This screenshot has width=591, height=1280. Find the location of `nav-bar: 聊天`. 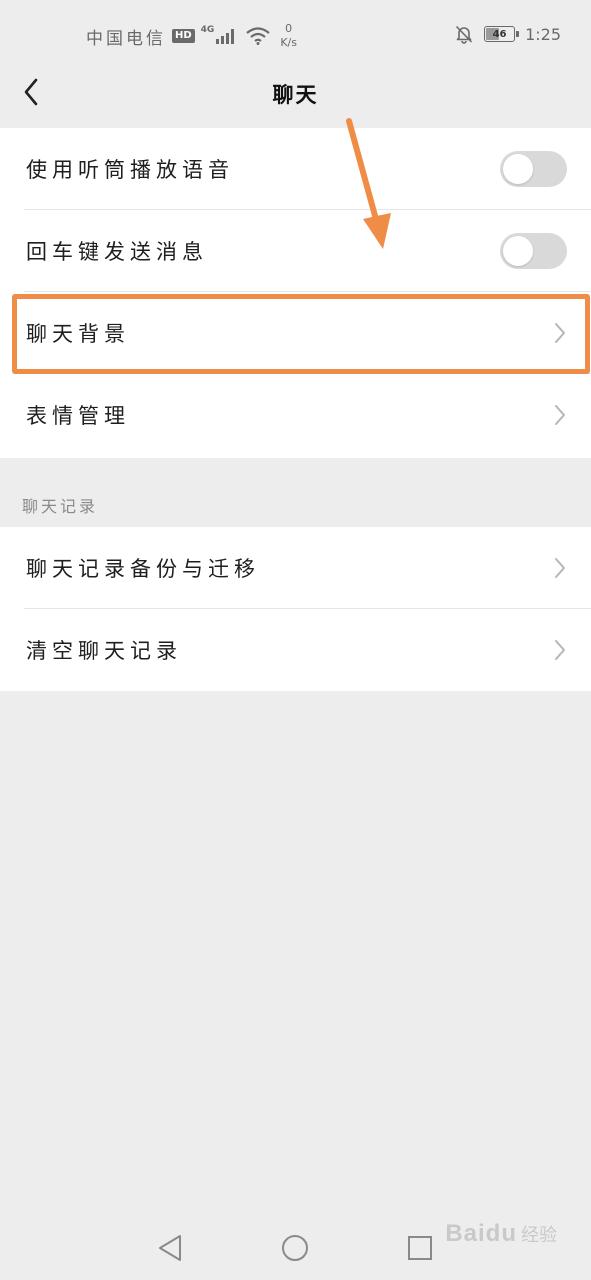

nav-bar: 聊天 is located at coordinates (295, 94).